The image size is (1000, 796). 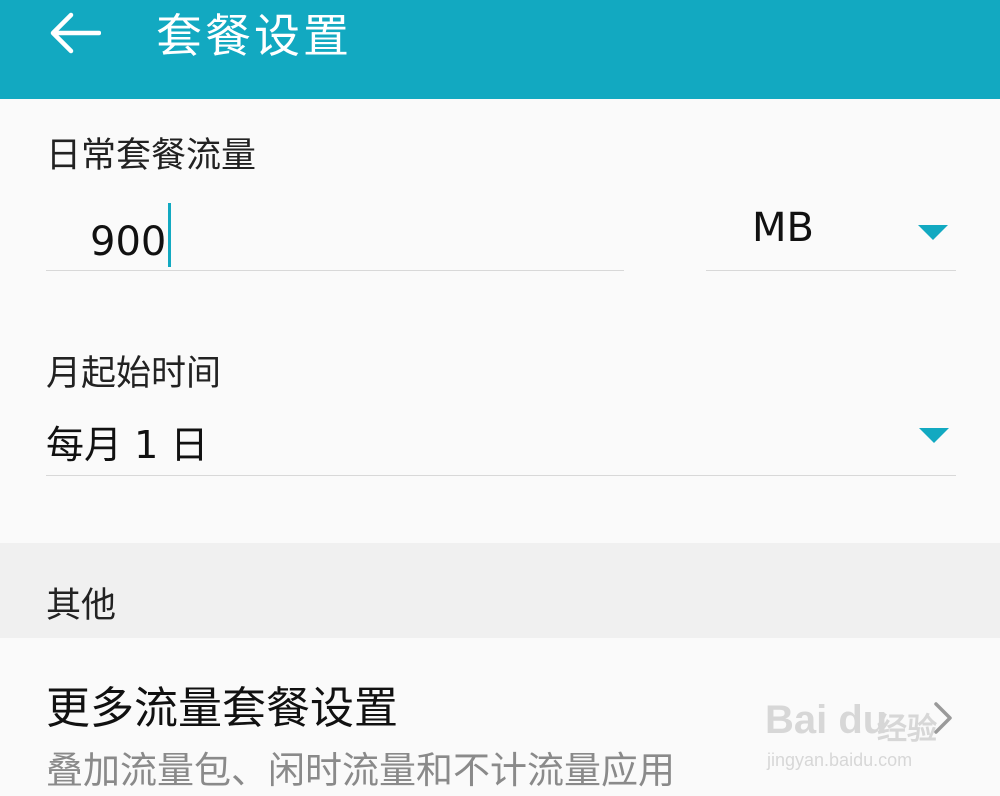 I want to click on app-bar: 套餐设置, so click(x=500, y=49).